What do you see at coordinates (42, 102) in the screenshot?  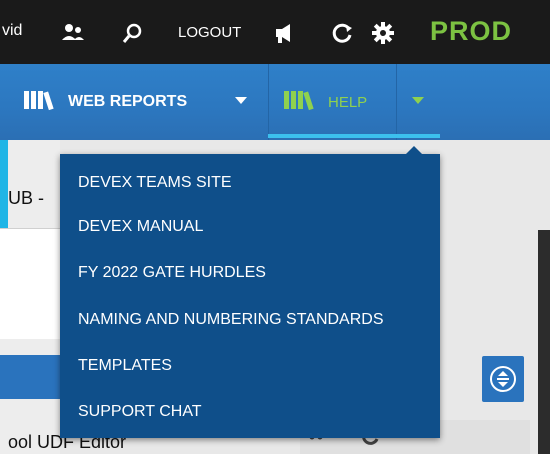 I see `books-icon` at bounding box center [42, 102].